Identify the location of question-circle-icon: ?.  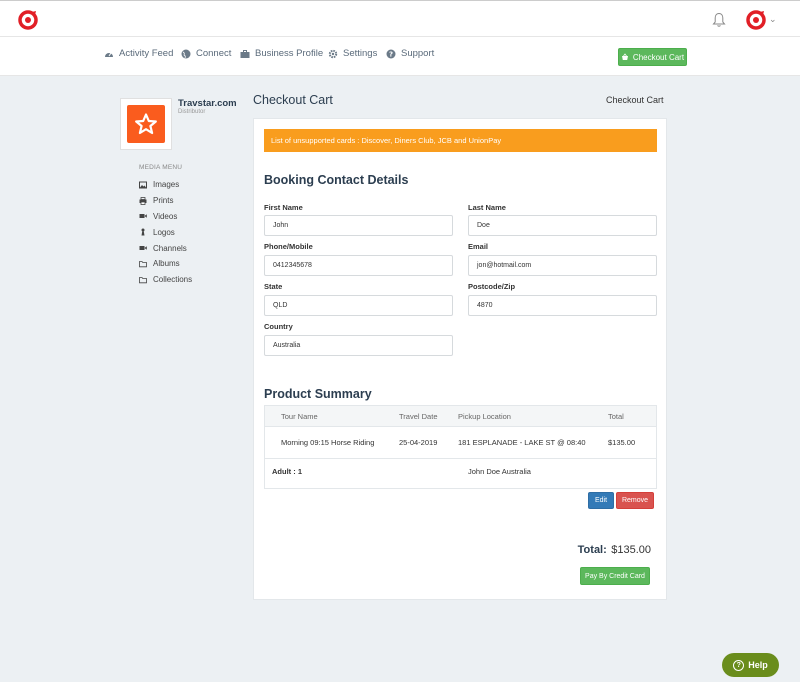
(391, 53).